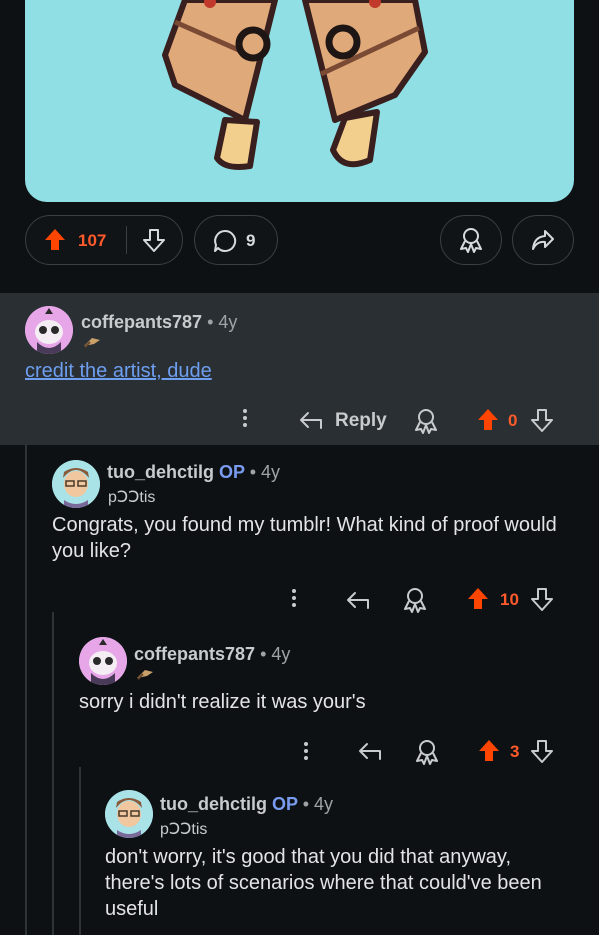 Image resolution: width=599 pixels, height=935 pixels. What do you see at coordinates (225, 240) in the screenshot?
I see `comment-bubble-icon` at bounding box center [225, 240].